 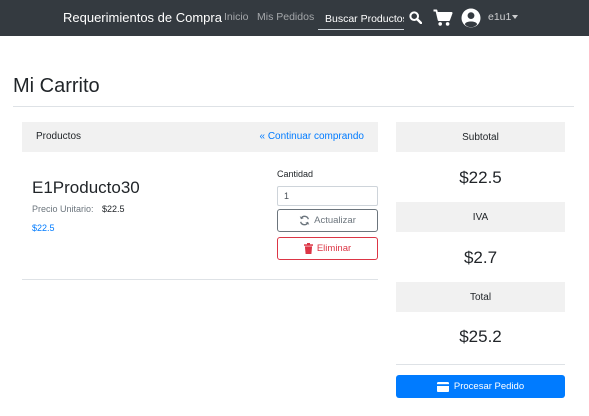 I want to click on unit-price-value: $22.5, so click(x=113, y=209).